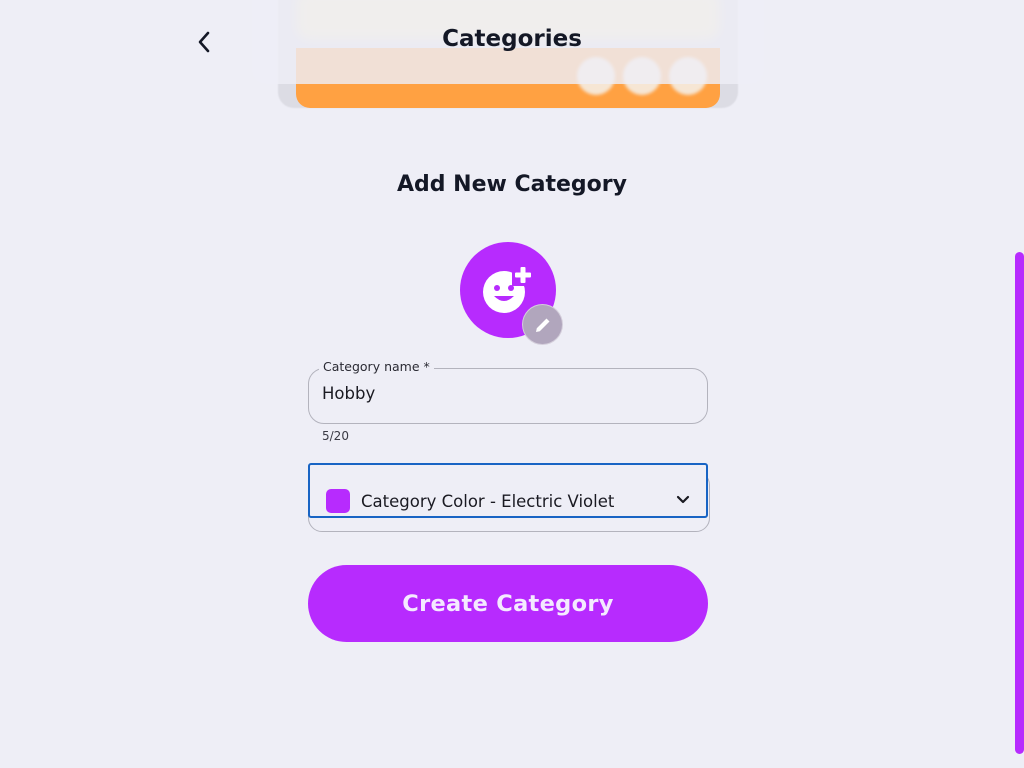  Describe the element at coordinates (508, 288) in the screenshot. I see `add-reaction-icon` at that location.